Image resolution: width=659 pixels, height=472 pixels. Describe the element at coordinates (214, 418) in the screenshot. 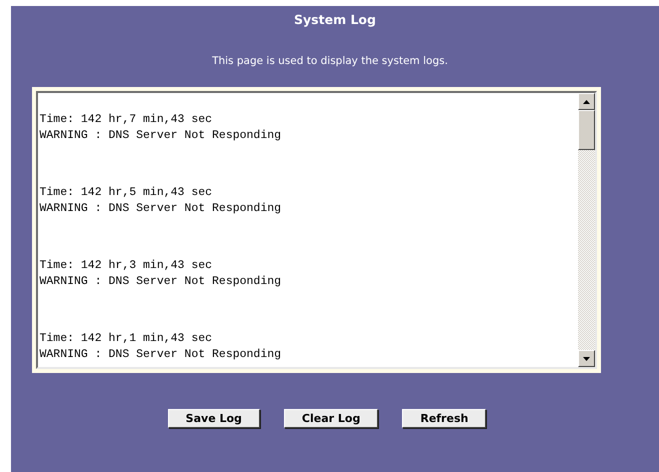

I see `action-button: Save Log` at that location.